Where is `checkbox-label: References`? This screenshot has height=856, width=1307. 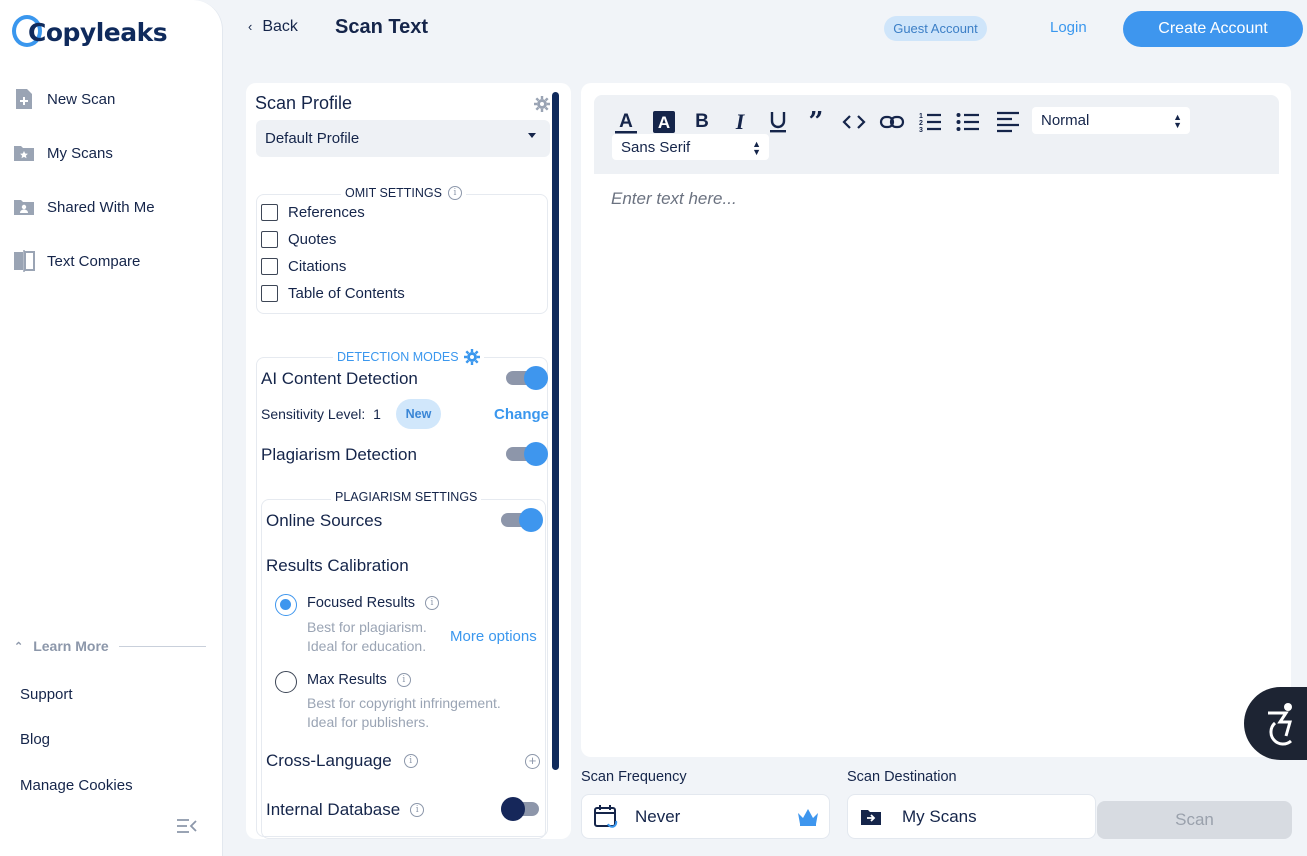 checkbox-label: References is located at coordinates (326, 212).